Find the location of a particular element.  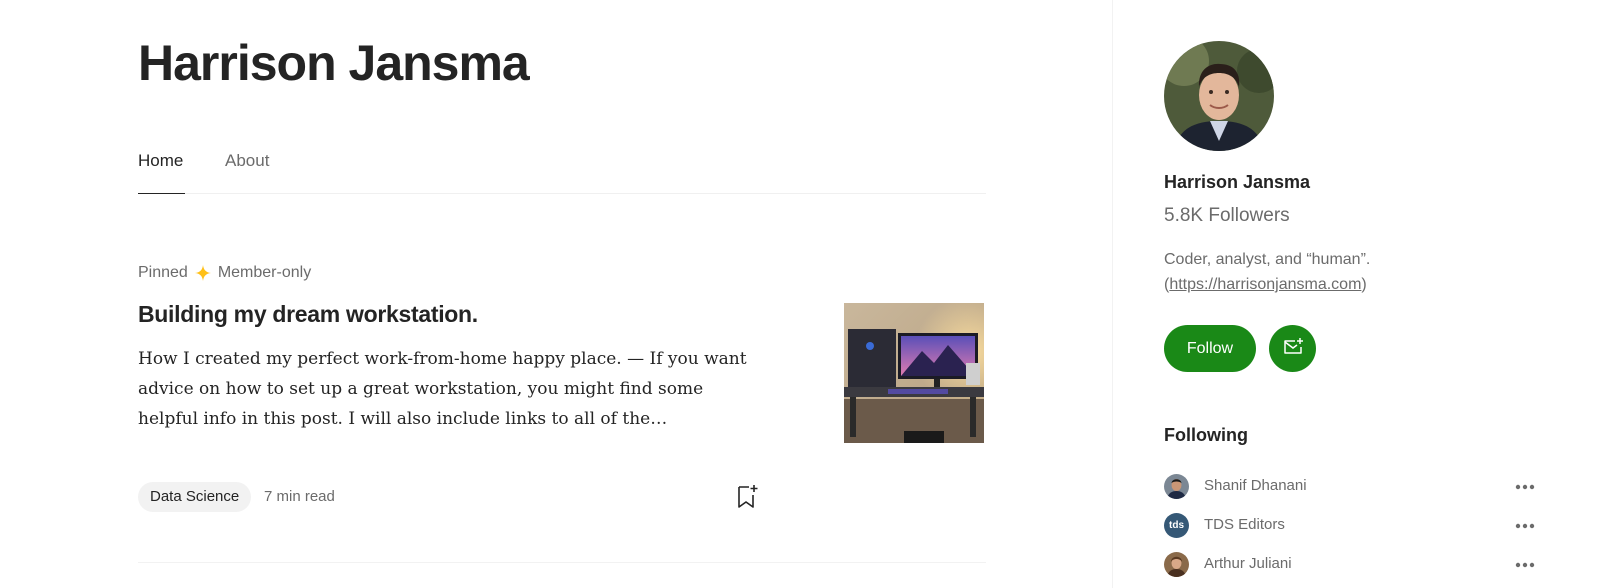

tab-home: Home is located at coordinates (161, 172).